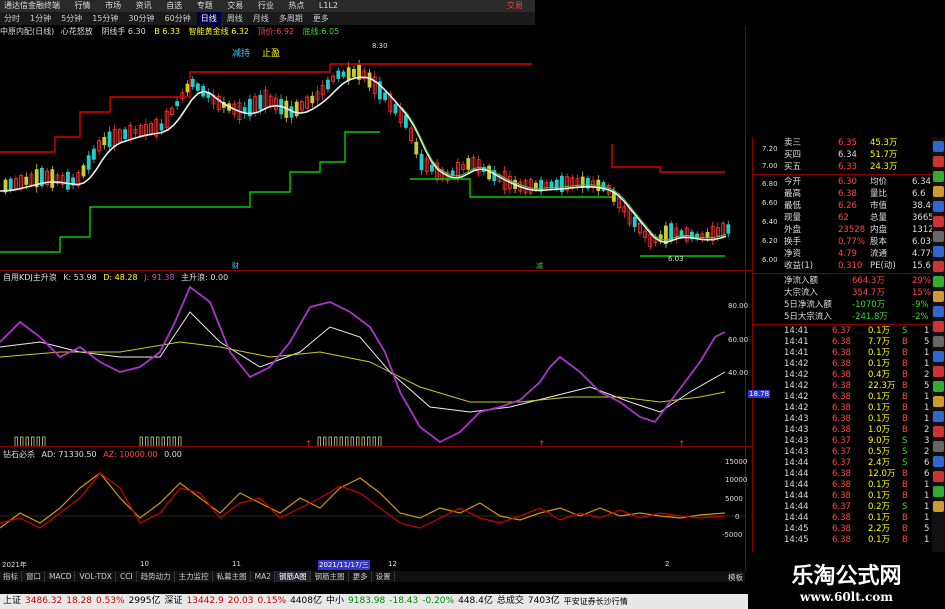 The image size is (945, 609). I want to click on period-tab-active: 日线, so click(208, 18).